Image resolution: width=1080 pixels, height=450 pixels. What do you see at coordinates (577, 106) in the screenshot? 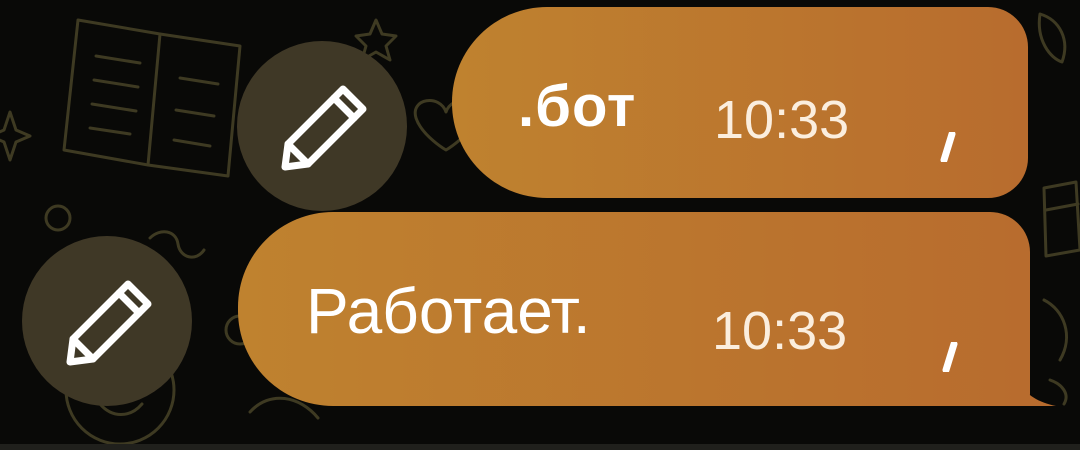
I see `message-text: .бот` at bounding box center [577, 106].